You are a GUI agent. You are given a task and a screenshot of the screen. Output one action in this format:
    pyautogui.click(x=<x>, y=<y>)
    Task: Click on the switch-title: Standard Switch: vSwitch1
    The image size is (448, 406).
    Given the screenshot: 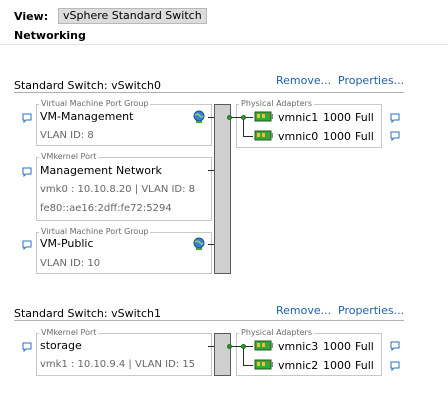 What is the action you would take?
    pyautogui.click(x=87, y=313)
    